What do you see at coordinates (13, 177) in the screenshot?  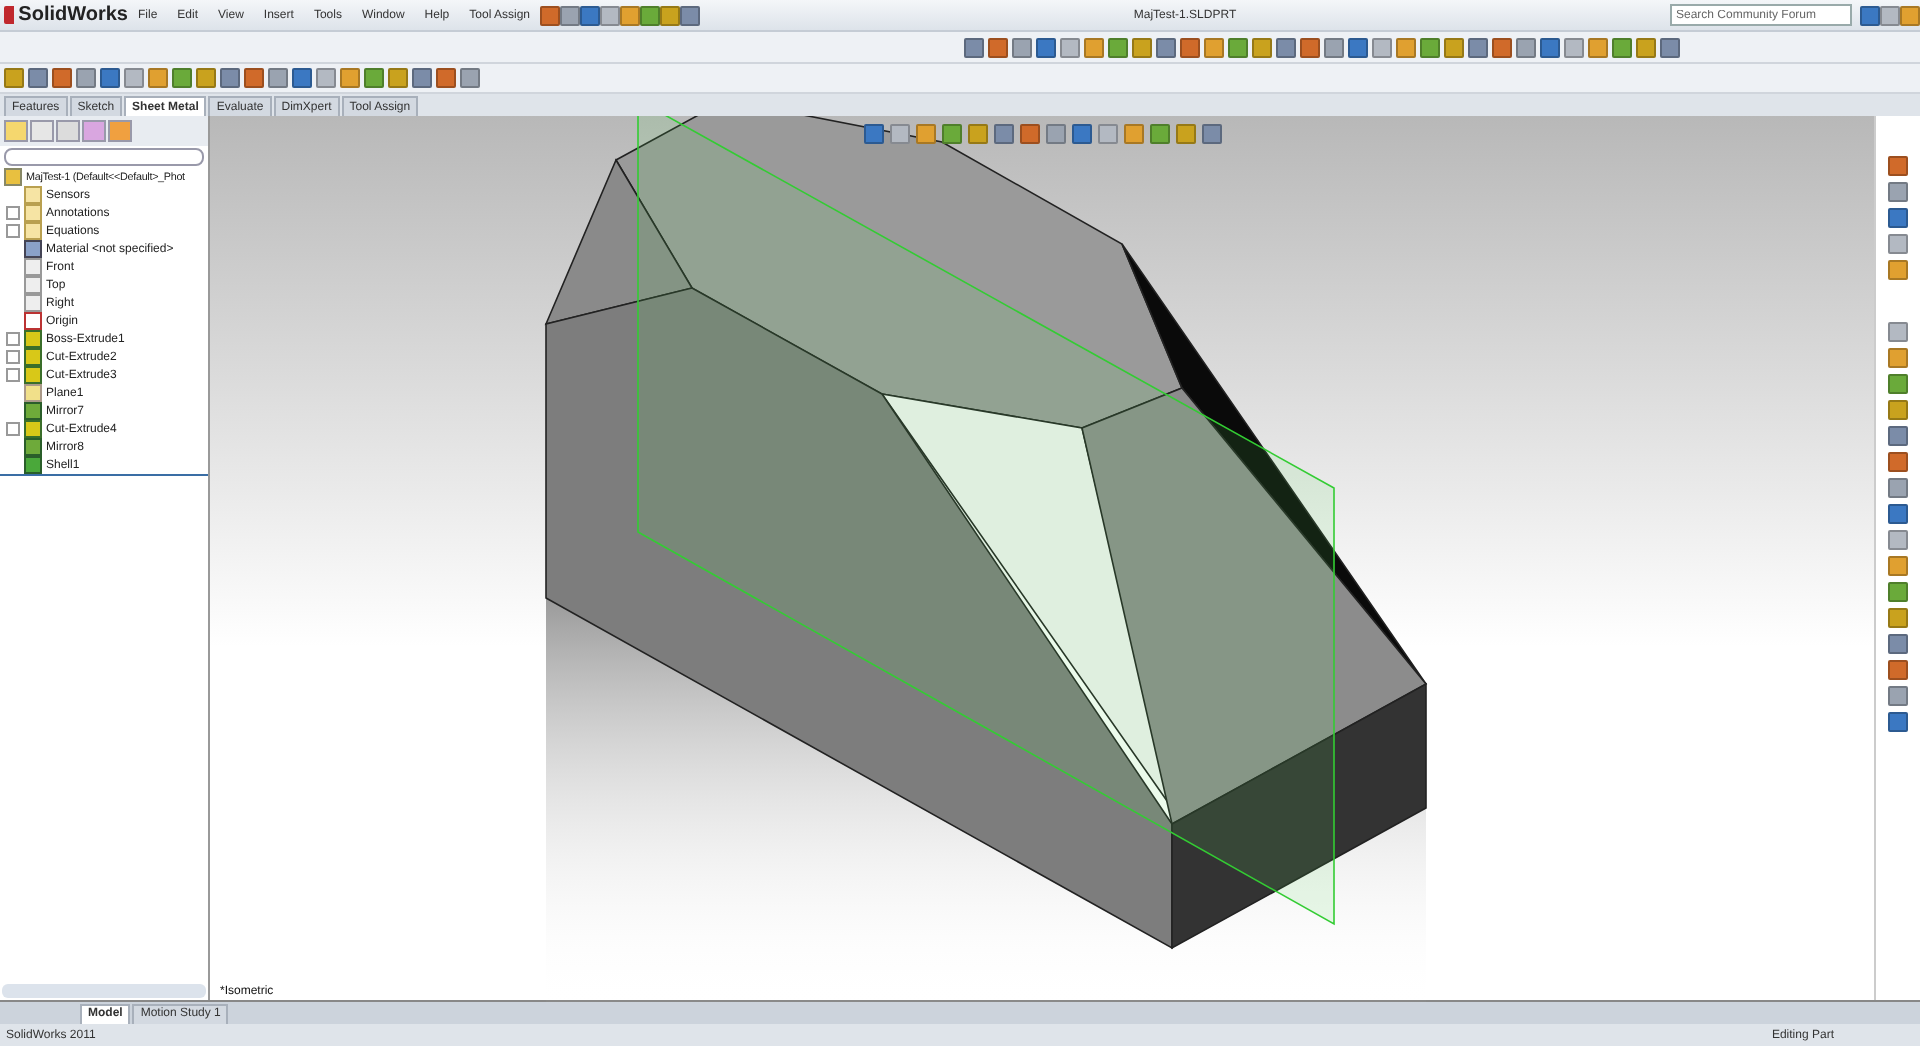 I see `part-icon` at bounding box center [13, 177].